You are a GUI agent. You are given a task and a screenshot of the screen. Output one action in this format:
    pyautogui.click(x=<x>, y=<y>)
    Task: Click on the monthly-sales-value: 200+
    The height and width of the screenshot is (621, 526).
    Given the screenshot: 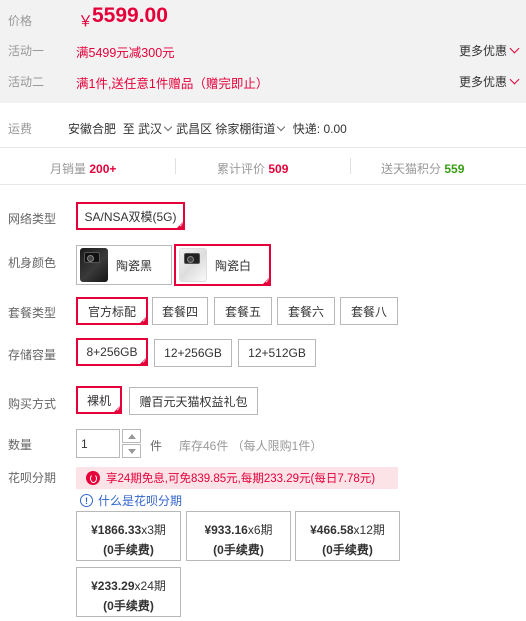 What is the action you would take?
    pyautogui.click(x=103, y=169)
    